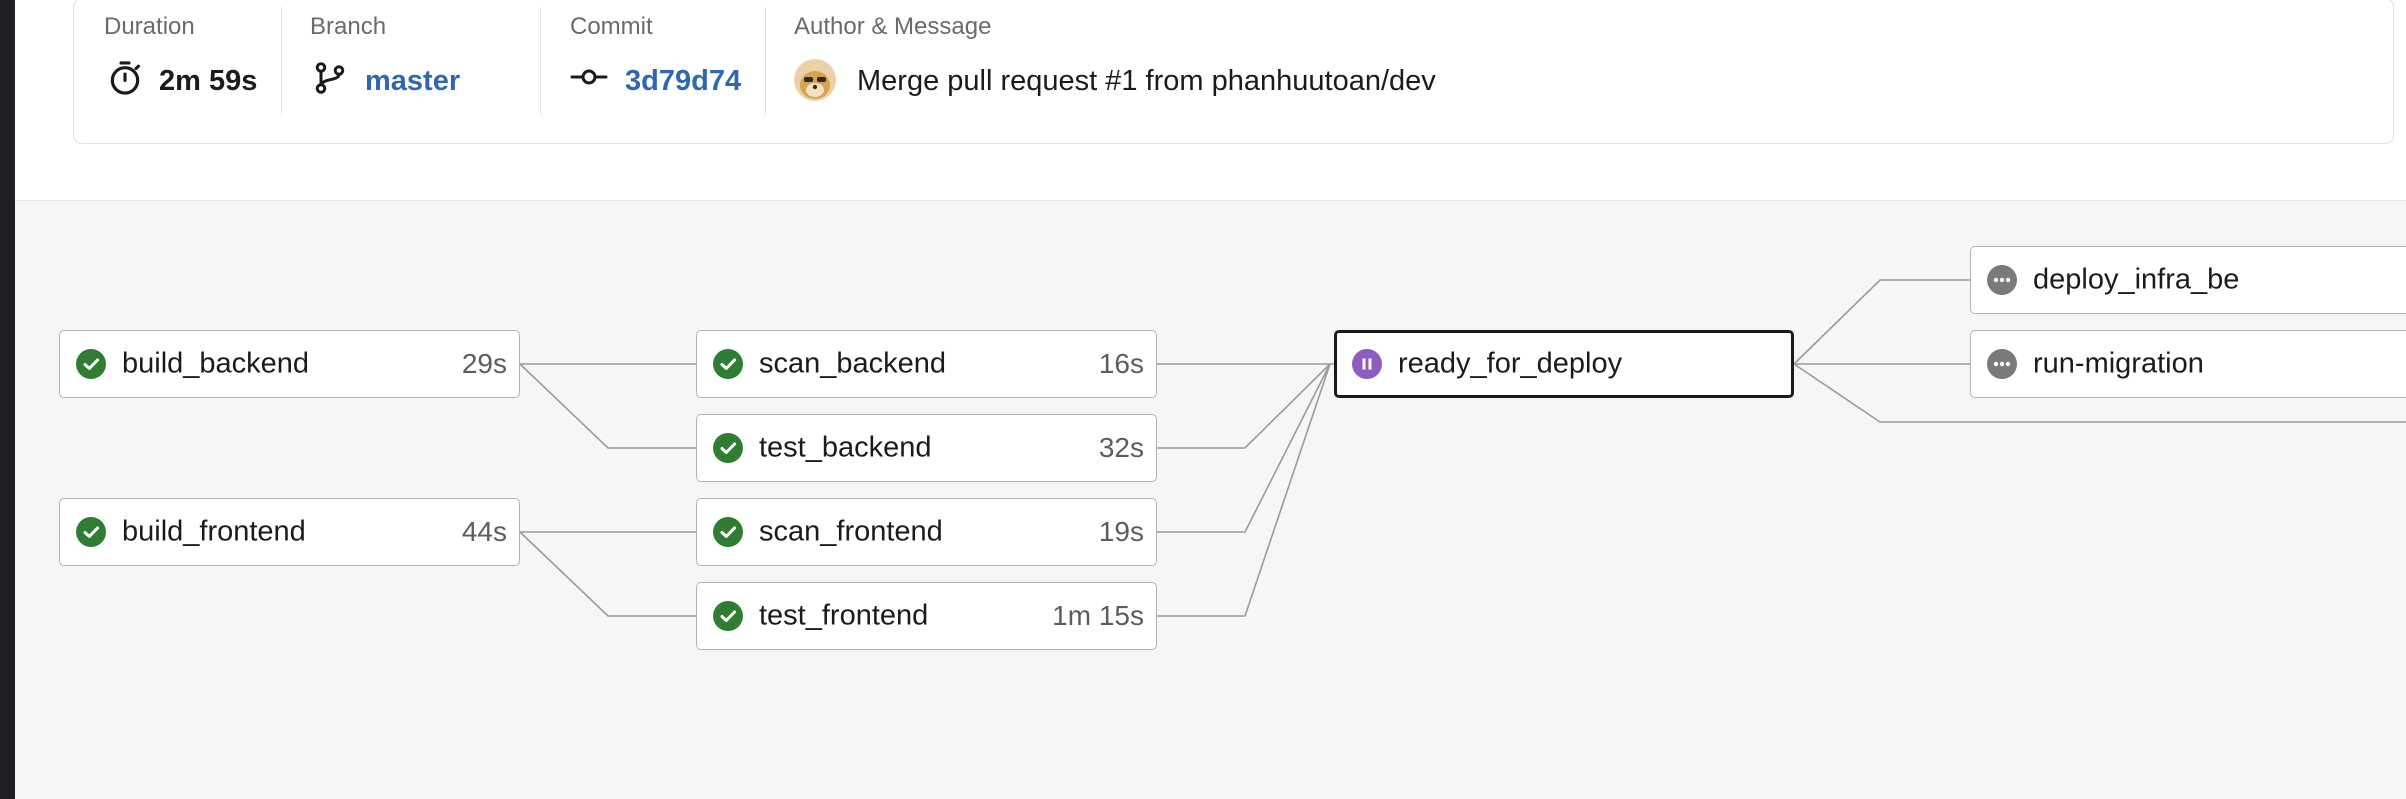 This screenshot has width=2406, height=799. I want to click on job-name: scan_frontend, so click(851, 531).